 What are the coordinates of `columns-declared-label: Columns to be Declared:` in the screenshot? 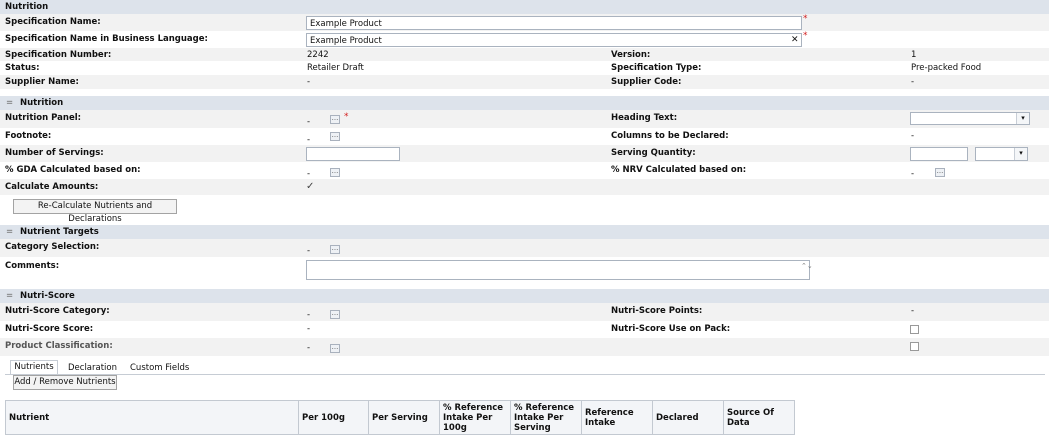 It's located at (670, 136).